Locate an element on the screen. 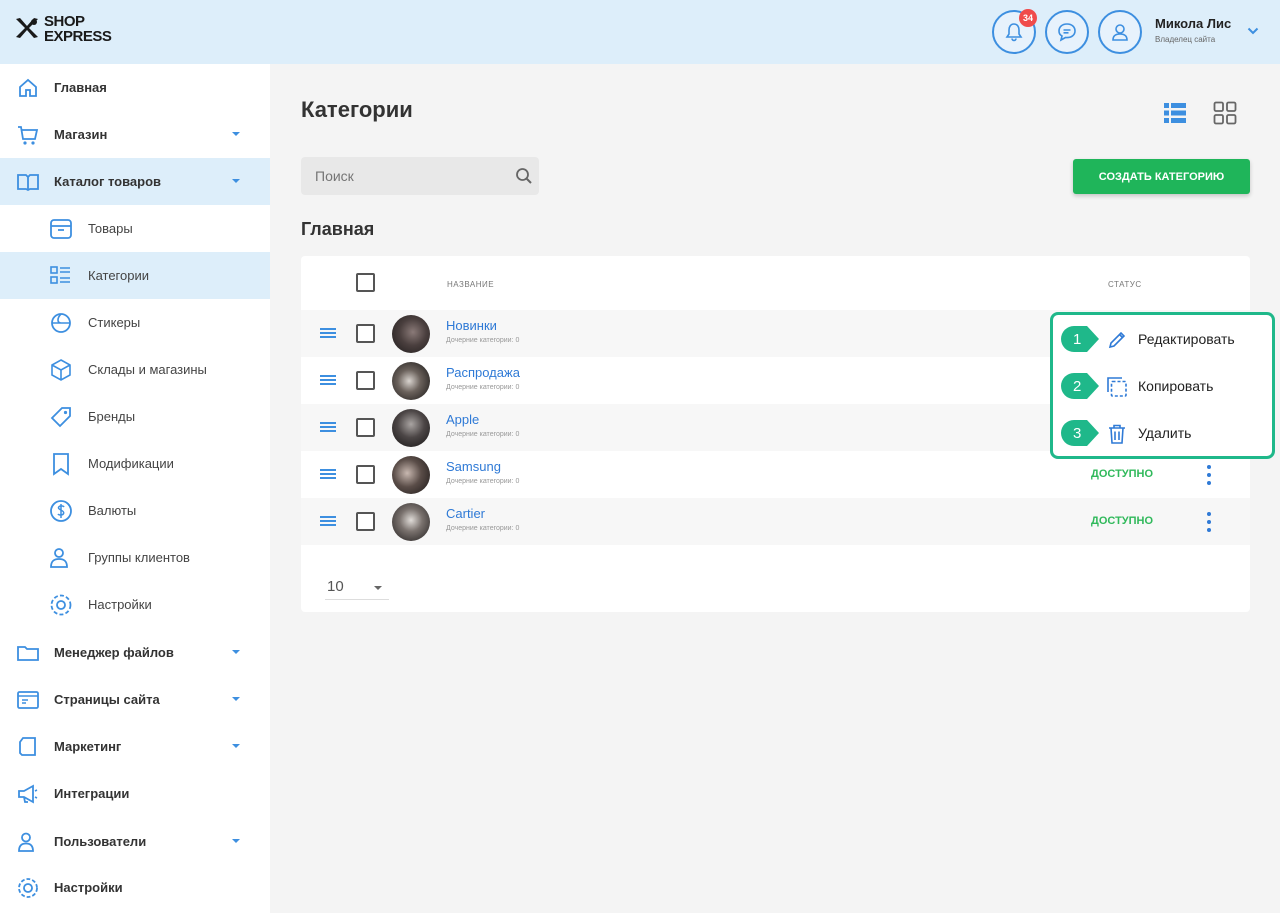 The height and width of the screenshot is (913, 1280). warehouse-icon is located at coordinates (61, 370).